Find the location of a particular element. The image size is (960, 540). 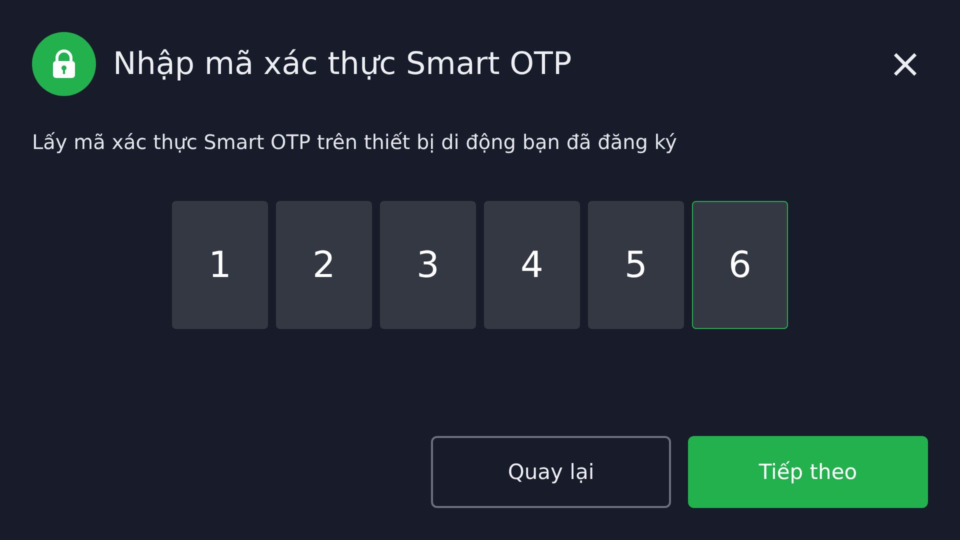

otp-digit-field: 6 is located at coordinates (740, 265).